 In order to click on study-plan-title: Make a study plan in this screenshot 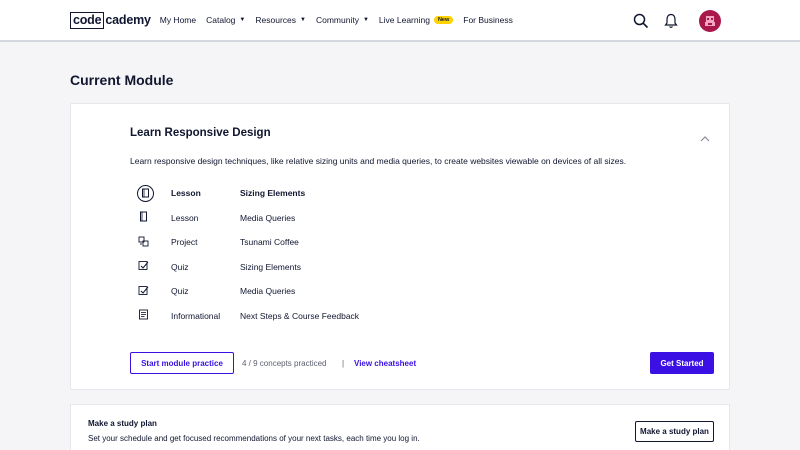, I will do `click(122, 423)`.